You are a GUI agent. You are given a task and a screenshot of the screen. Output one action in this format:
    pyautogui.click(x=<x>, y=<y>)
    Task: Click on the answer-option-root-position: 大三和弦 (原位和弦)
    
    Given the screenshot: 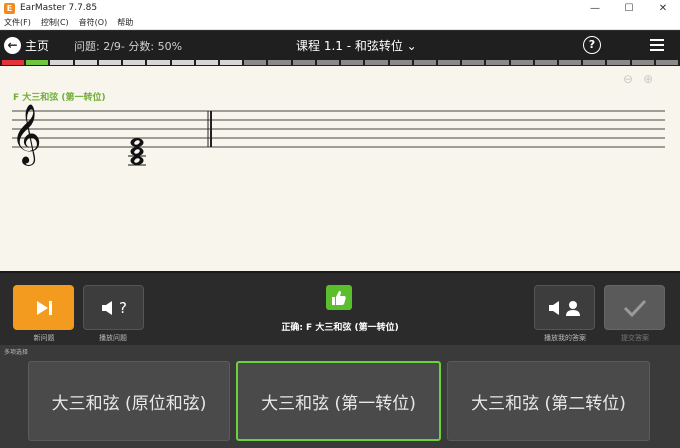 What is the action you would take?
    pyautogui.click(x=129, y=401)
    